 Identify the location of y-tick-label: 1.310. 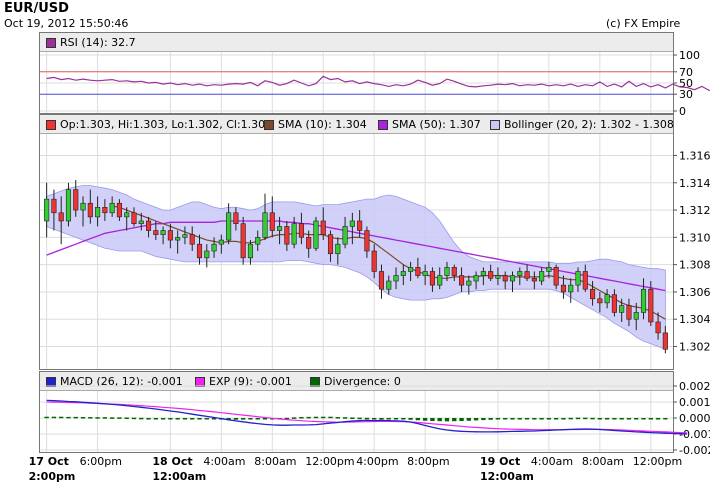
(694, 237).